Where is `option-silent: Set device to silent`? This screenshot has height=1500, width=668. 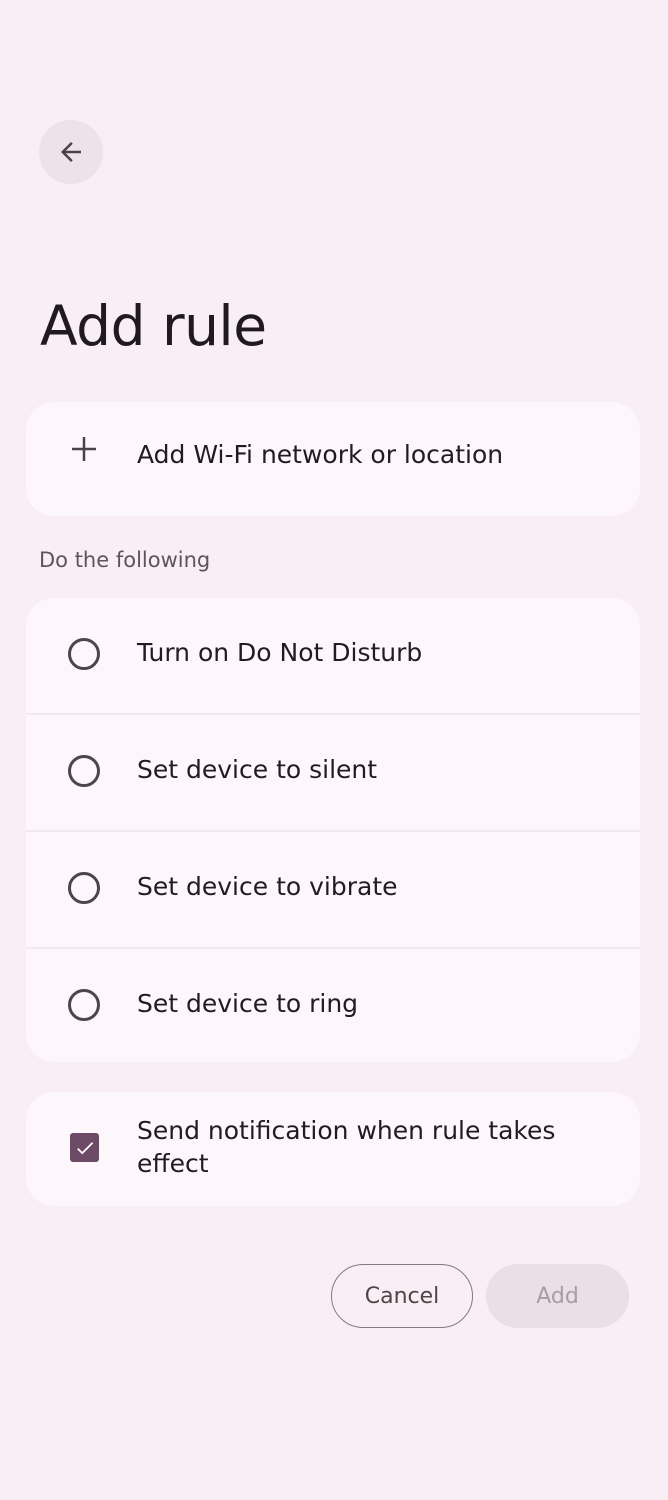 option-silent: Set device to silent is located at coordinates (333, 772).